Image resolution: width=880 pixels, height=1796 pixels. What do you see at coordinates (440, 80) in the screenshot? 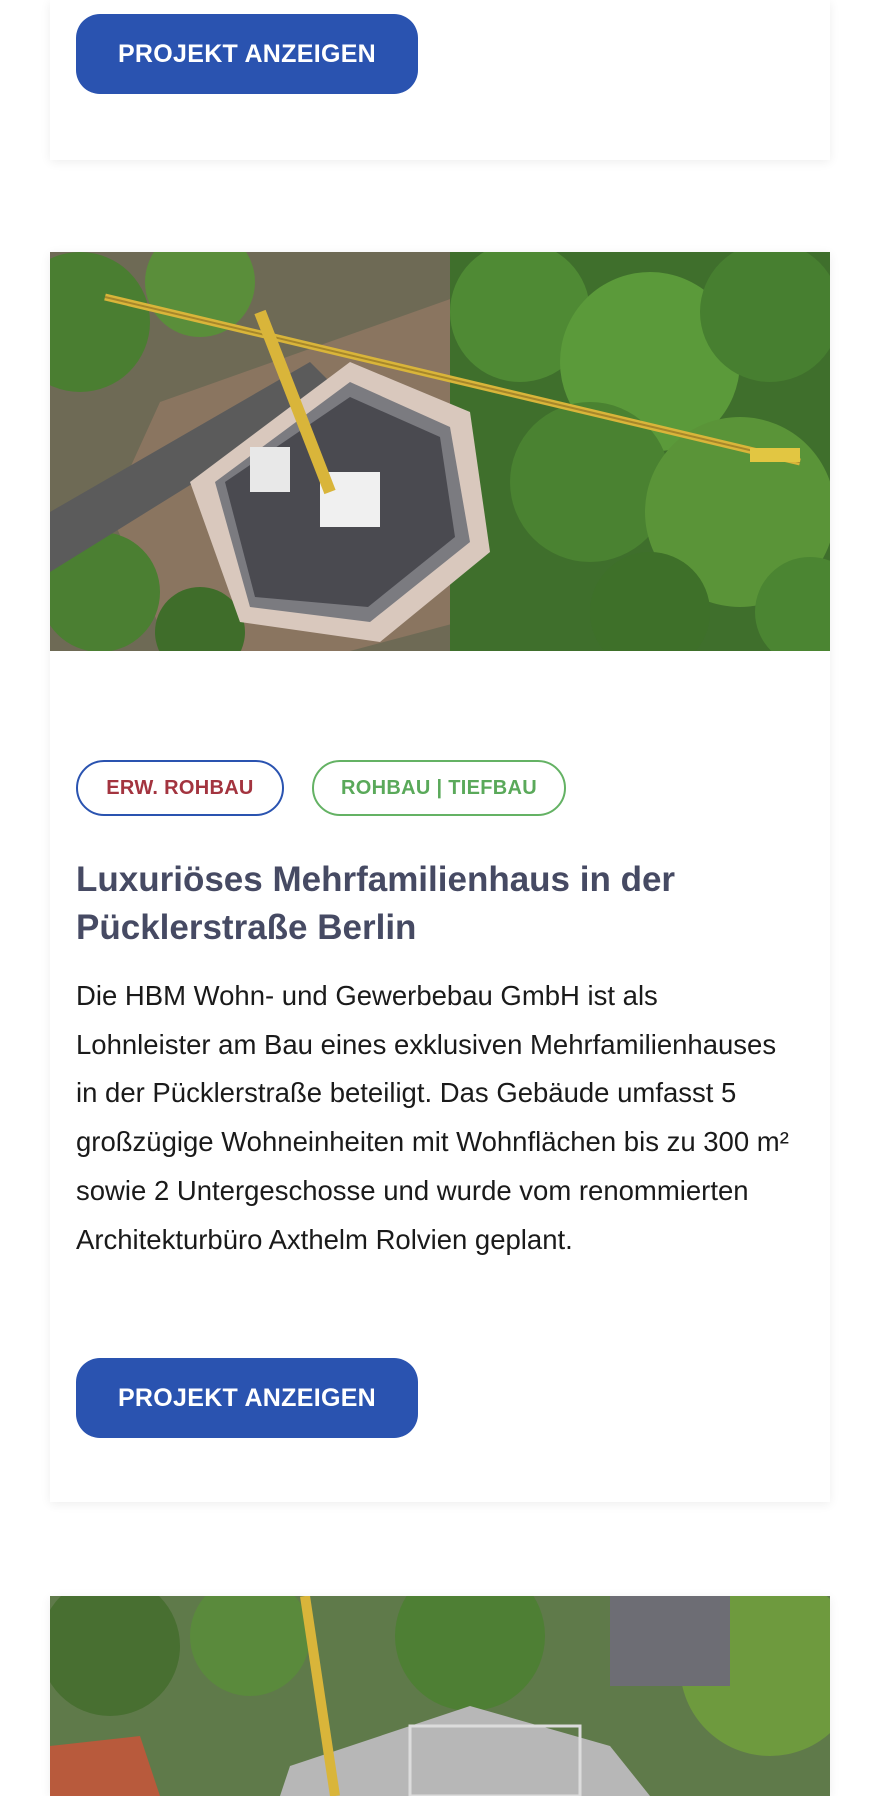
I see `project-card: PROJEKT ANZEIGEN` at bounding box center [440, 80].